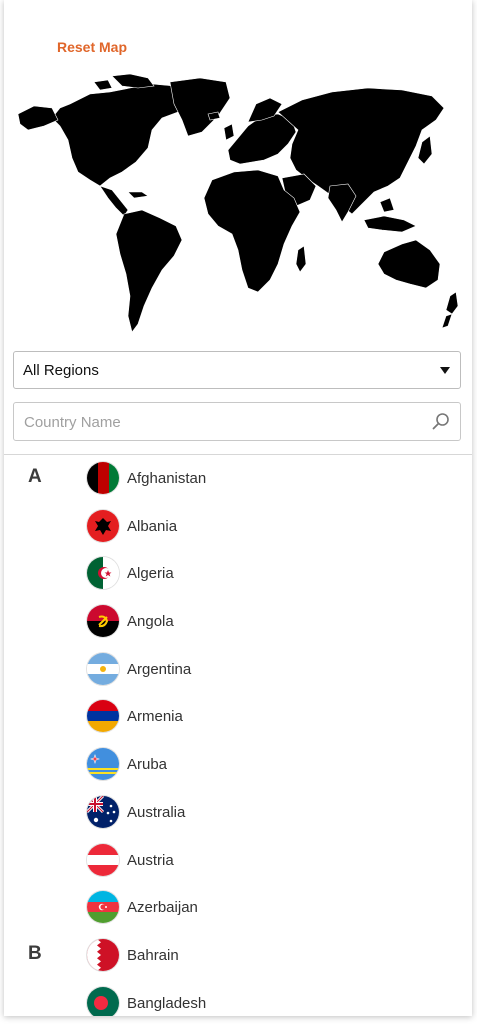 The width and height of the screenshot is (477, 1024). Describe the element at coordinates (103, 811) in the screenshot. I see `australia-flag-icon` at that location.